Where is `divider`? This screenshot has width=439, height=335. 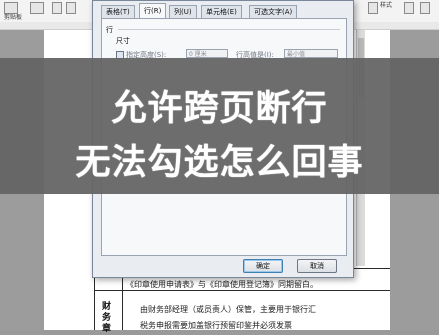 divider is located at coordinates (229, 29).